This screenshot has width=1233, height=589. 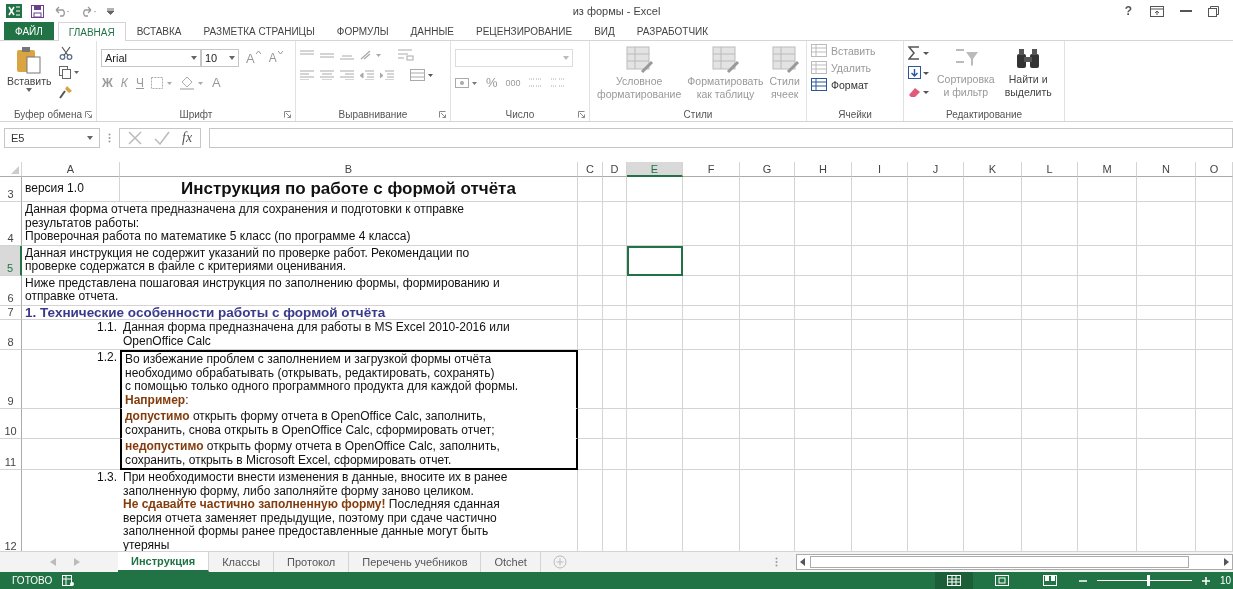 I want to click on instruction-cell: Во избежание проблем с заполнением и загрузкой формы отчёта необходимо обрабатывать (открывать, редактировать, сохранять) с помощью только одного программного продукта для каждой формы. Например:, so click(x=349, y=379).